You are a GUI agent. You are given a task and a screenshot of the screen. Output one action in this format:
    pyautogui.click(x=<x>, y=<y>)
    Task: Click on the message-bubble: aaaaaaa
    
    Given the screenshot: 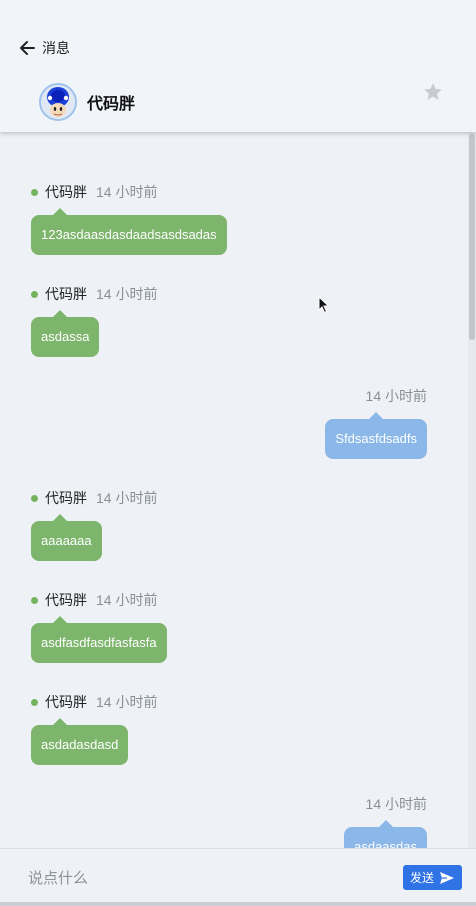 What is the action you would take?
    pyautogui.click(x=66, y=537)
    